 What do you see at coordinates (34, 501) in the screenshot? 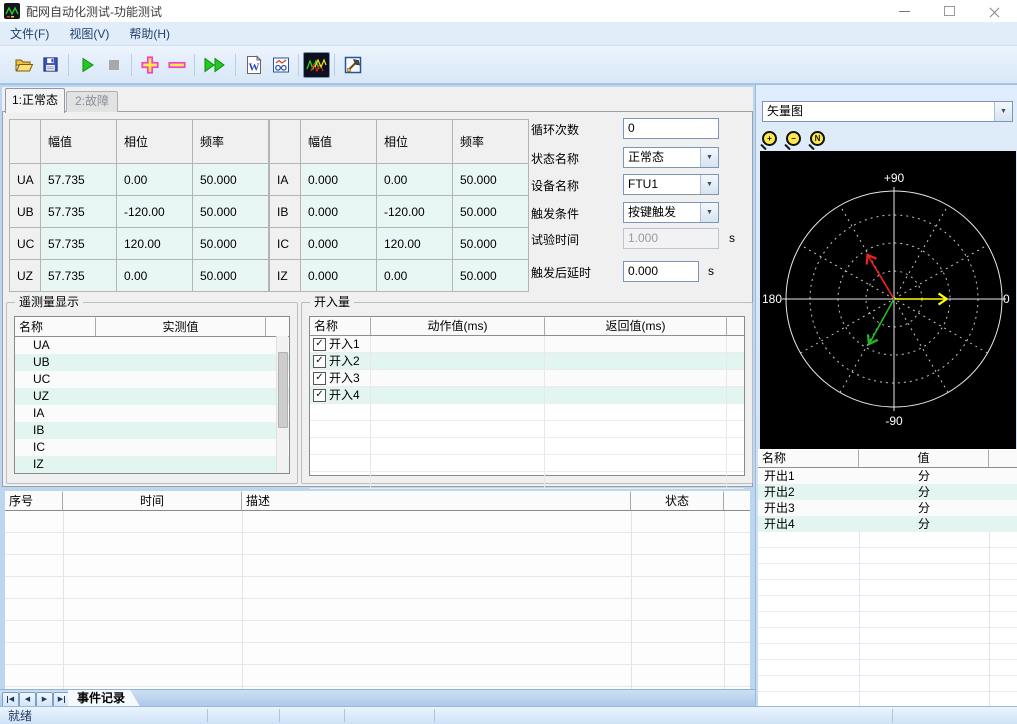
I see `col-number: 序号` at bounding box center [34, 501].